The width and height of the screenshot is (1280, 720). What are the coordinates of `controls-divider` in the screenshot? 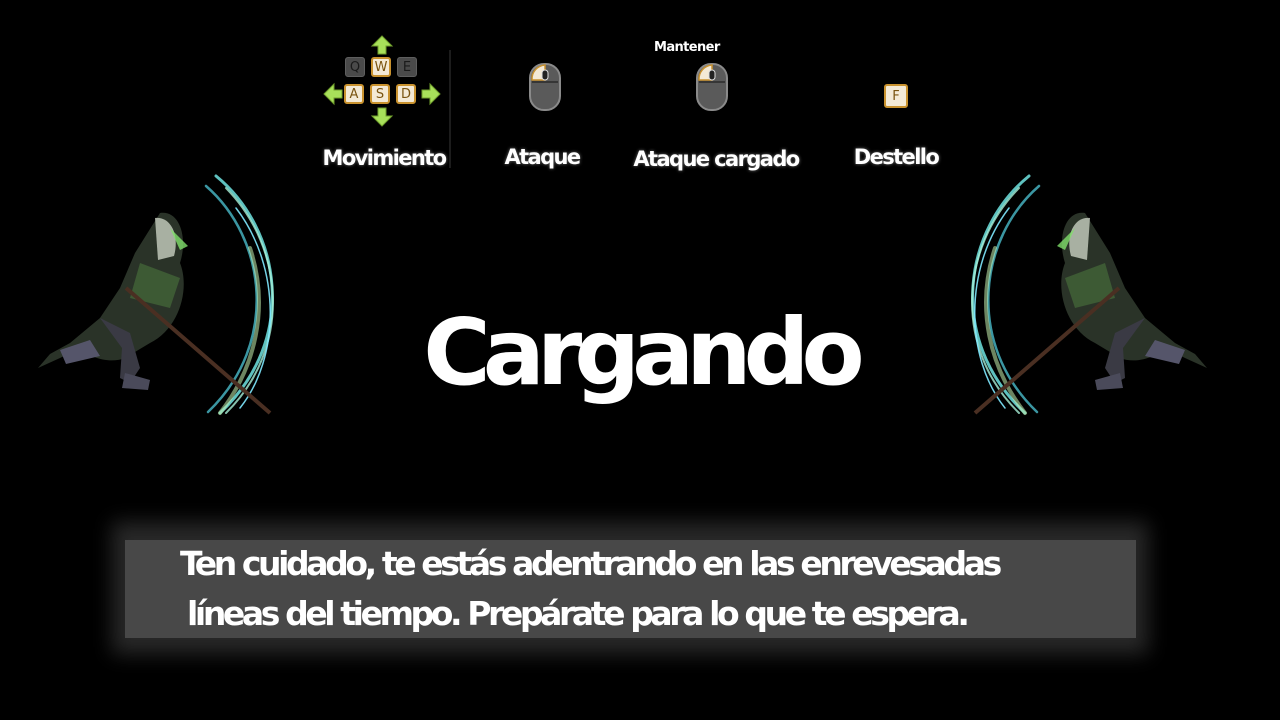 It's located at (450, 109).